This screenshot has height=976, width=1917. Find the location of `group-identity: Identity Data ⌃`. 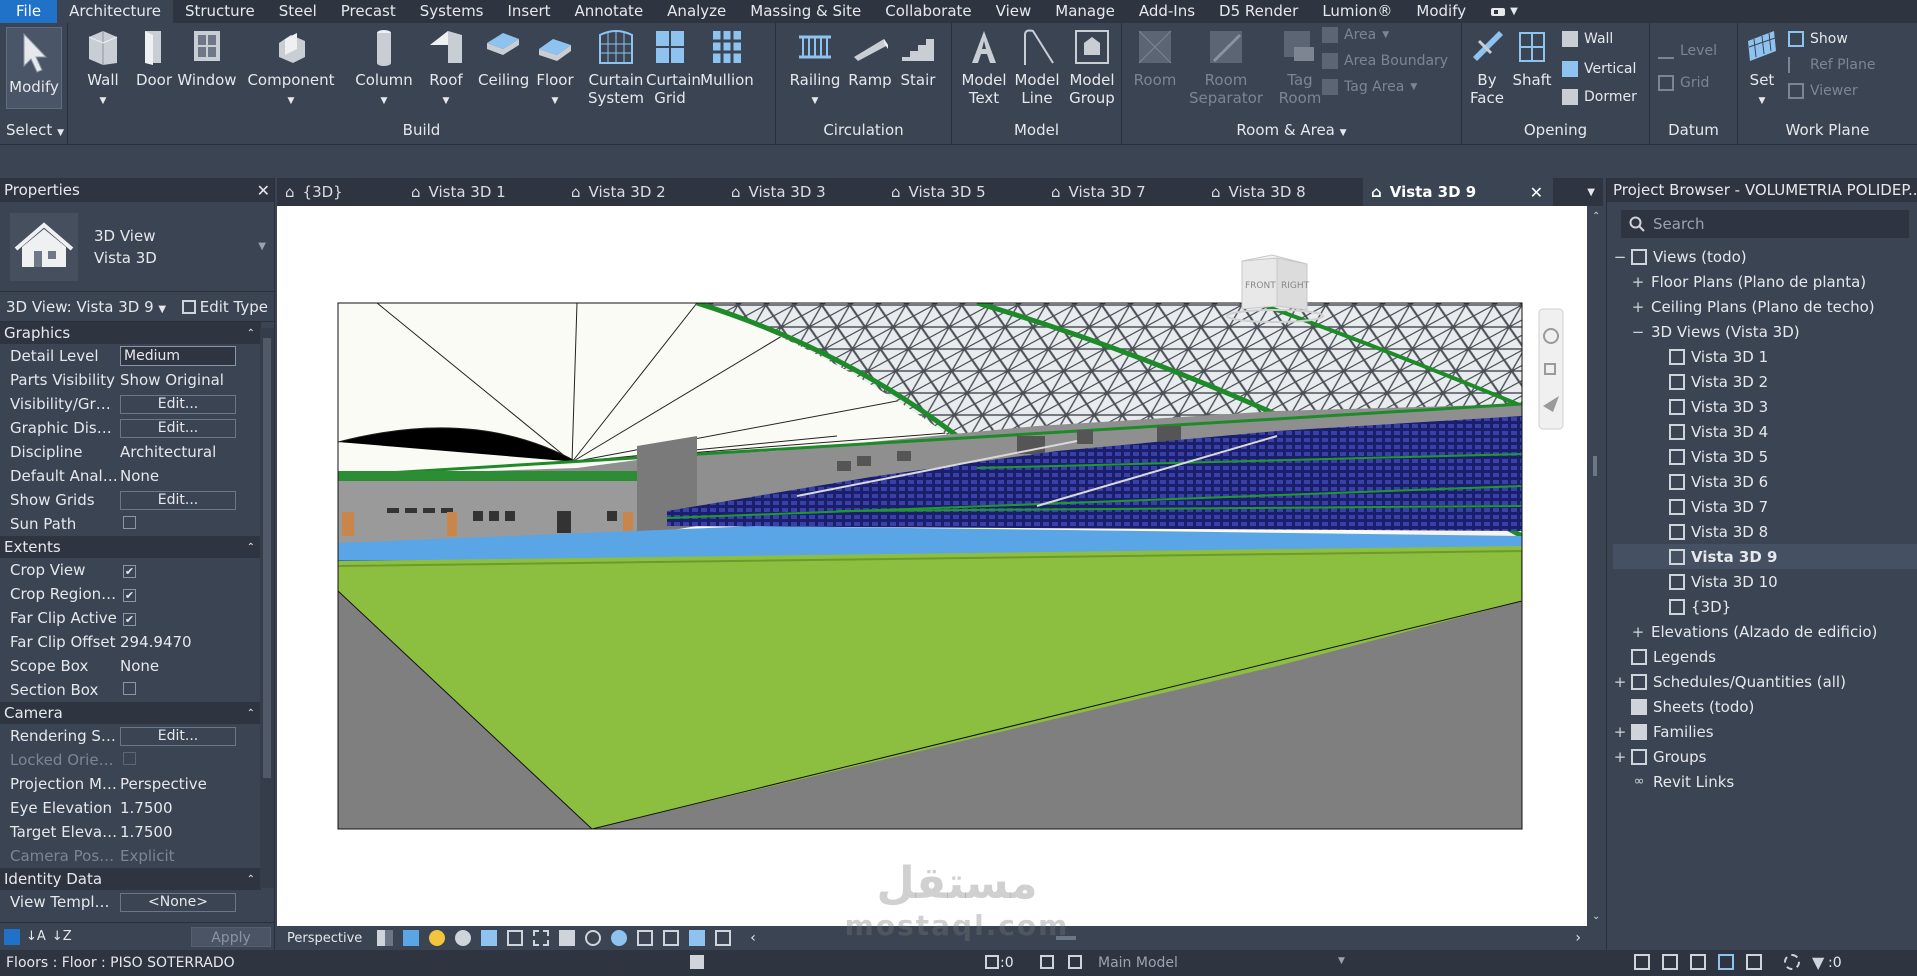

group-identity: Identity Data ⌃ is located at coordinates (130, 879).